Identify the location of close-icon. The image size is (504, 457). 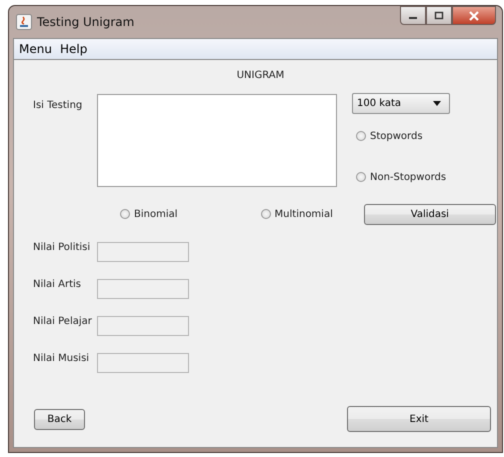
(474, 15).